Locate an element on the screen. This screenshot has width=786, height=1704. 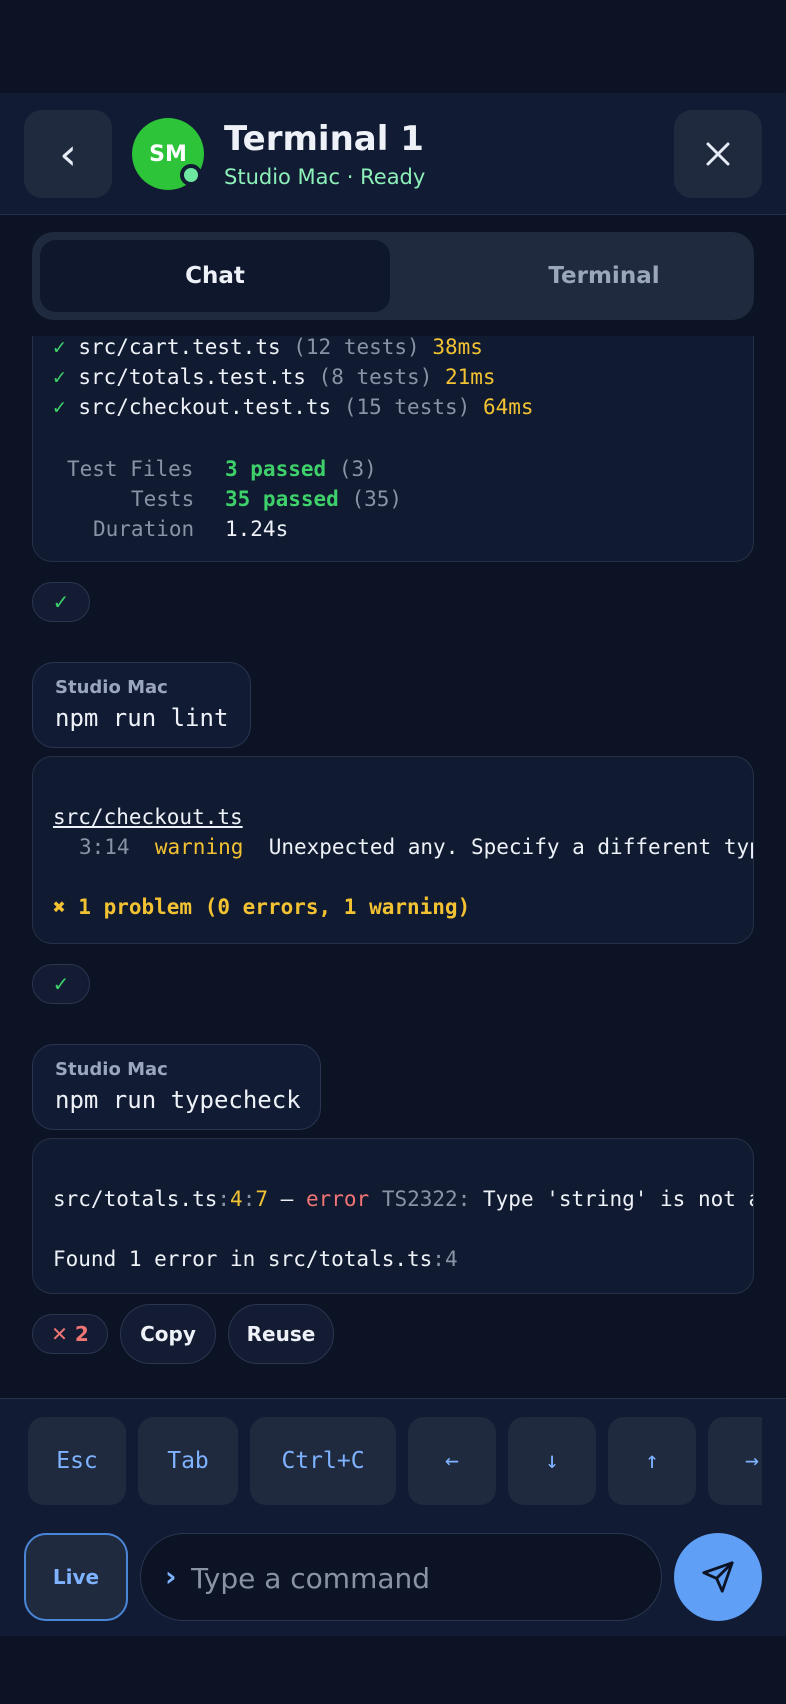
error-file: src/totals.ts is located at coordinates (135, 1199).